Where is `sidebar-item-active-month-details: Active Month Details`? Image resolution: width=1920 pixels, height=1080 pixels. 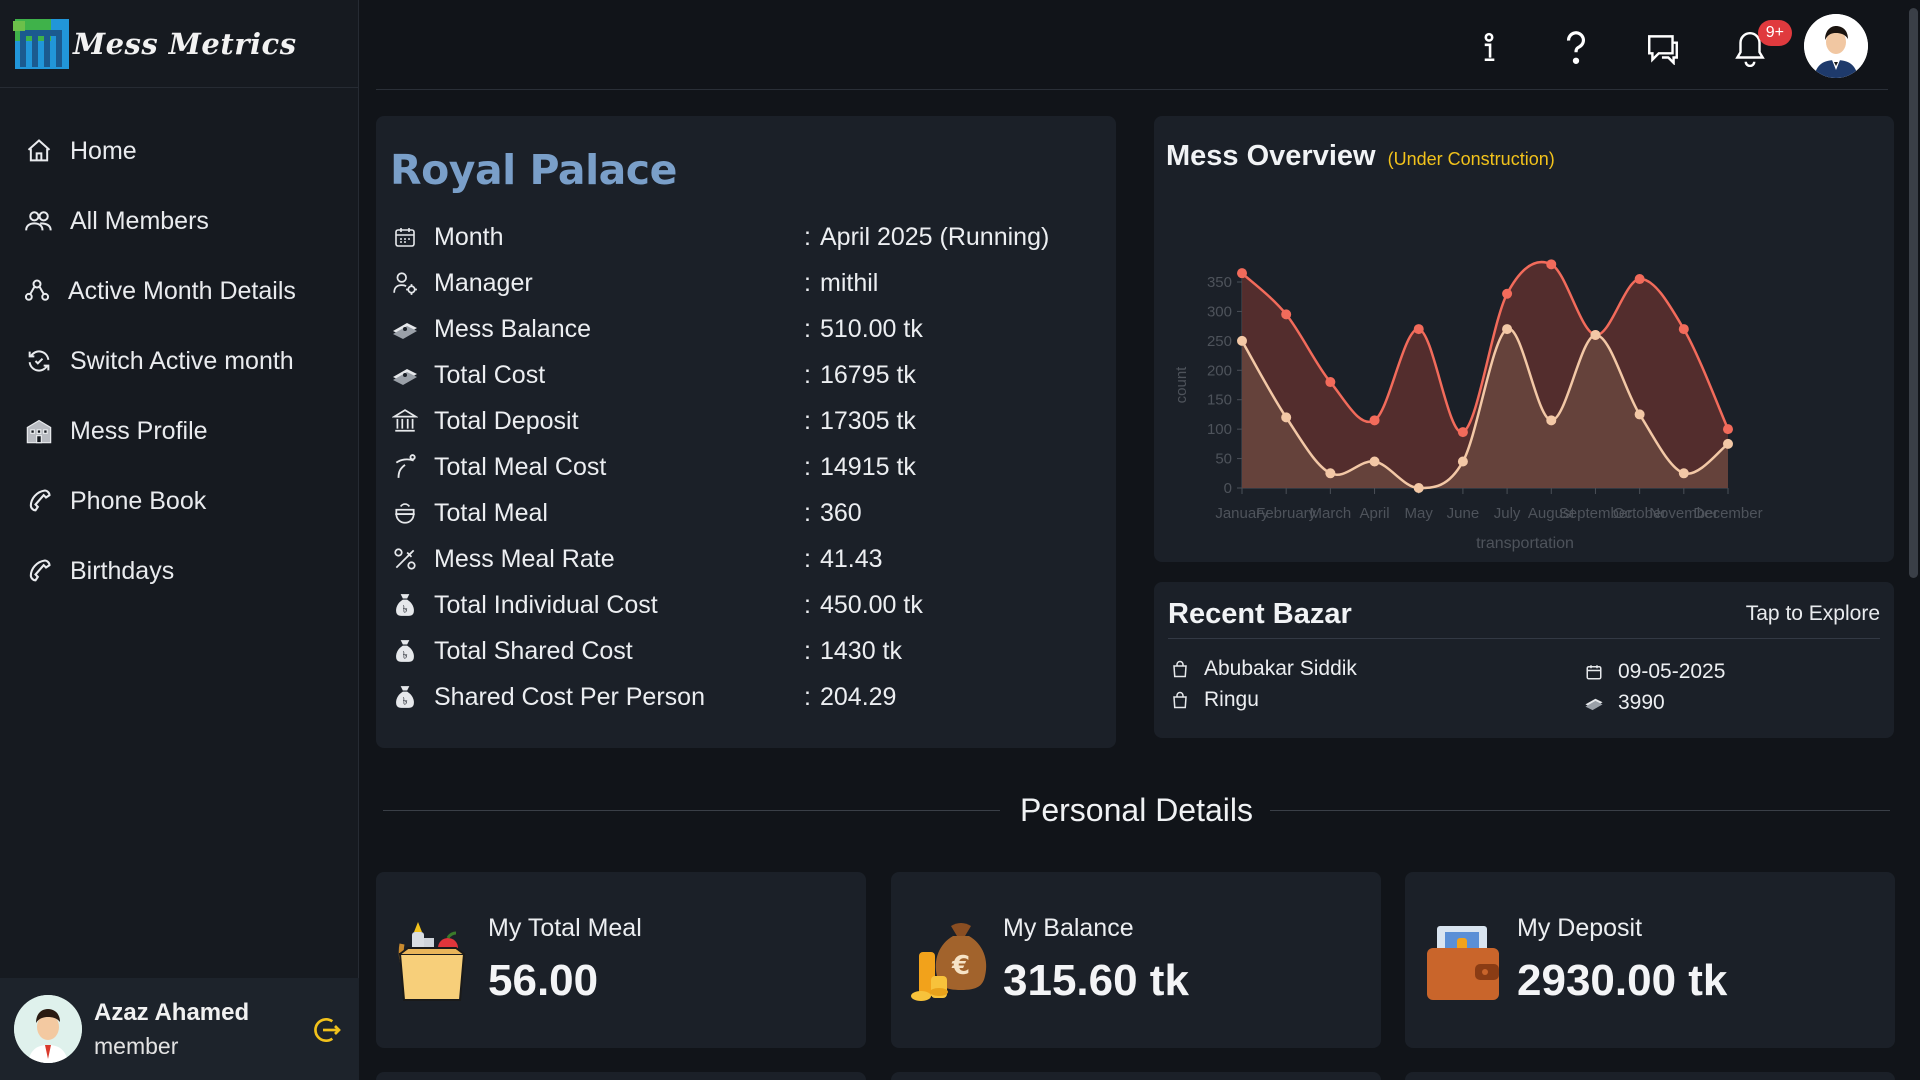
sidebar-item-active-month-details: Active Month Details is located at coordinates (179, 291).